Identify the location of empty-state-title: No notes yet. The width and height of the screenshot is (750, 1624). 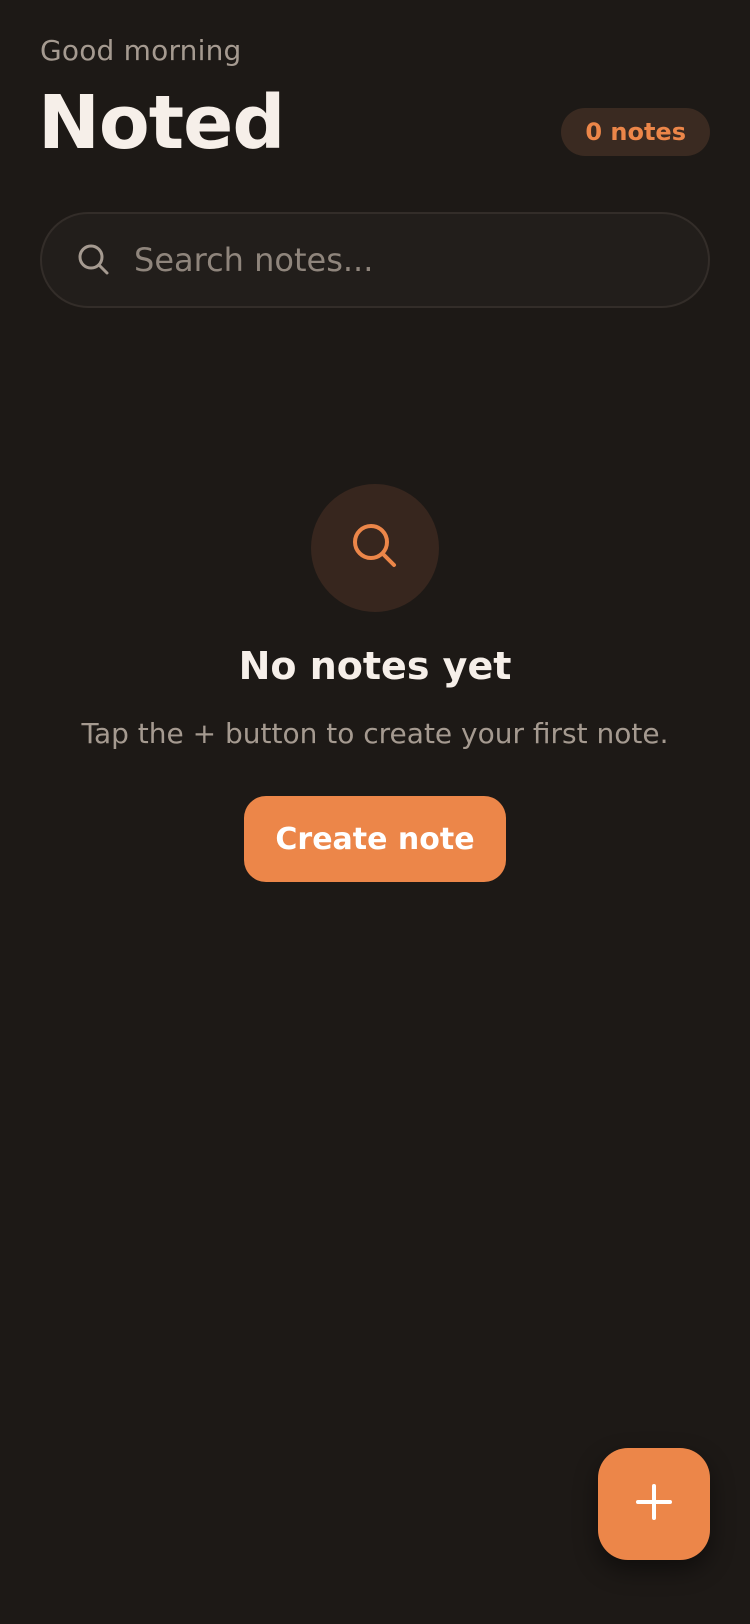
(375, 666).